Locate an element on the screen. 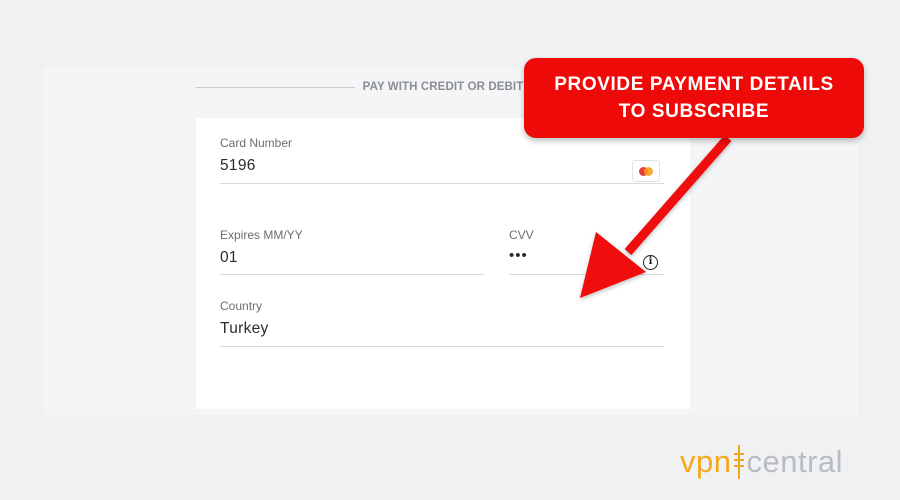  country-underline is located at coordinates (442, 346).